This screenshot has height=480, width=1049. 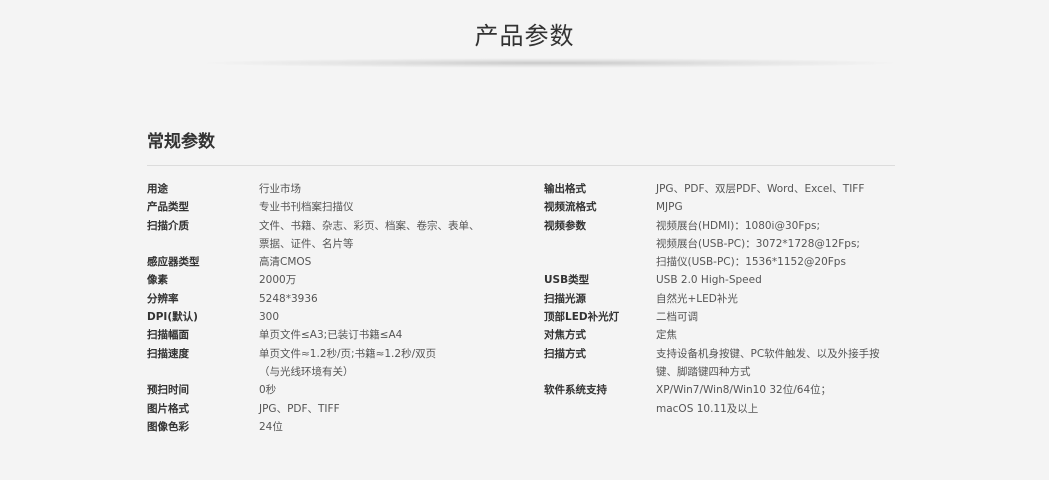 What do you see at coordinates (565, 298) in the screenshot?
I see `param-label: 扫描光源` at bounding box center [565, 298].